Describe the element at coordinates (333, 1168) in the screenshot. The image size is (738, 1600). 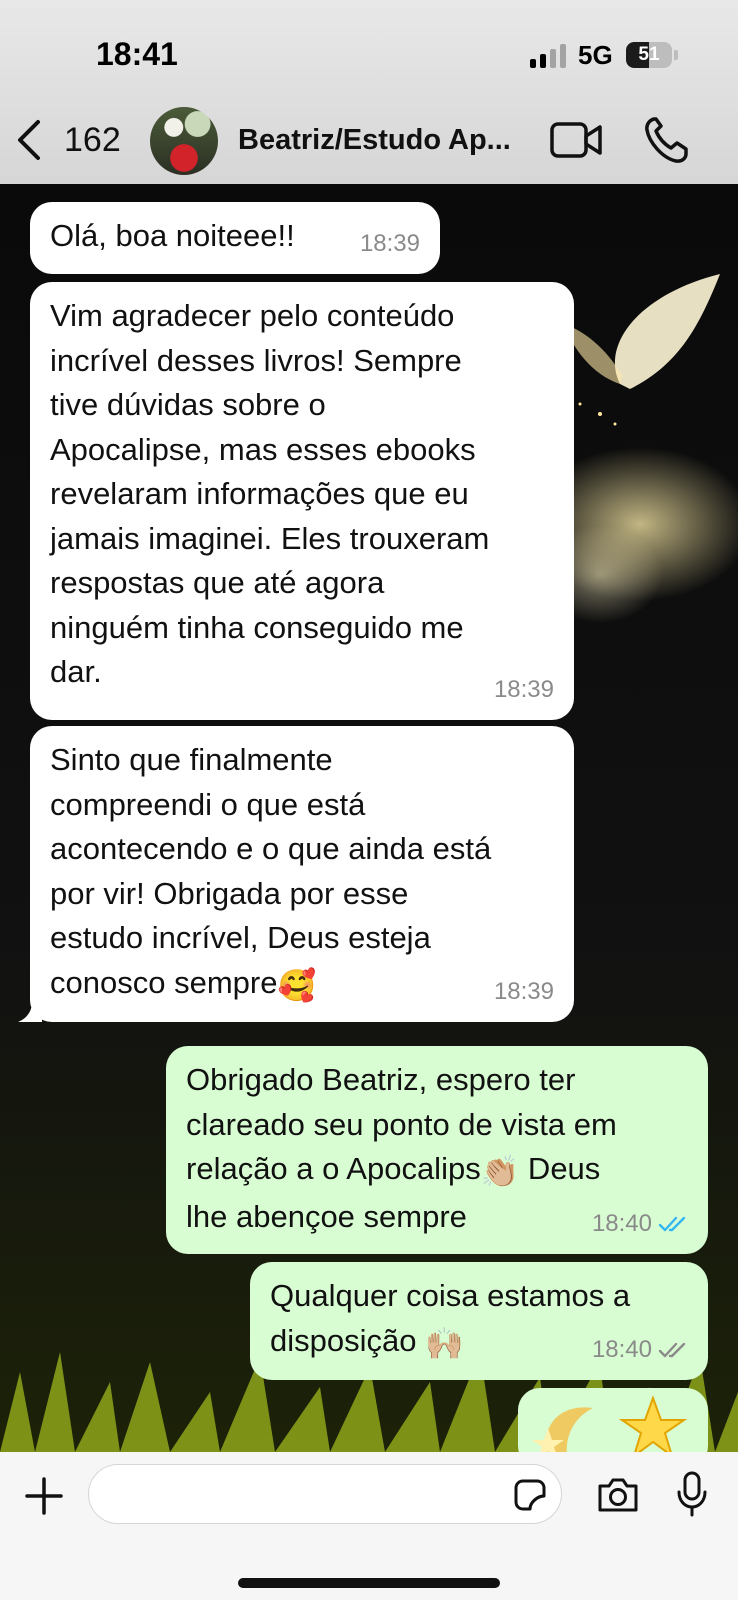
I see `message-line: relação a o Apocalips` at that location.